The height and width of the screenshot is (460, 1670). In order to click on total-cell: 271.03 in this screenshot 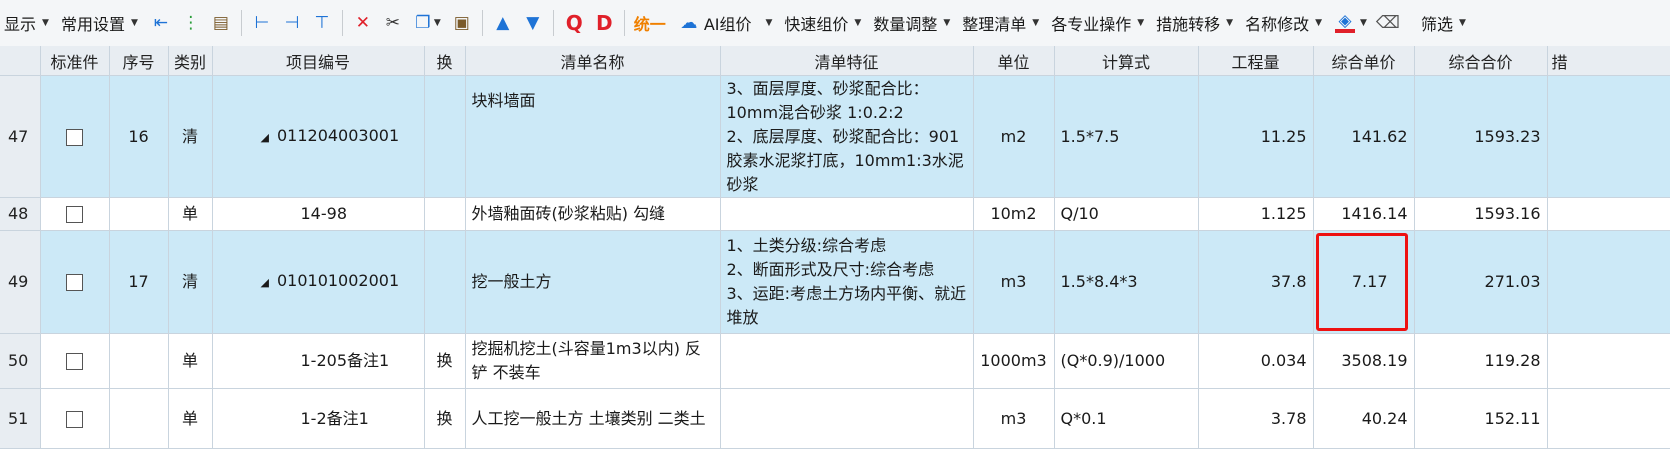, I will do `click(1481, 282)`.